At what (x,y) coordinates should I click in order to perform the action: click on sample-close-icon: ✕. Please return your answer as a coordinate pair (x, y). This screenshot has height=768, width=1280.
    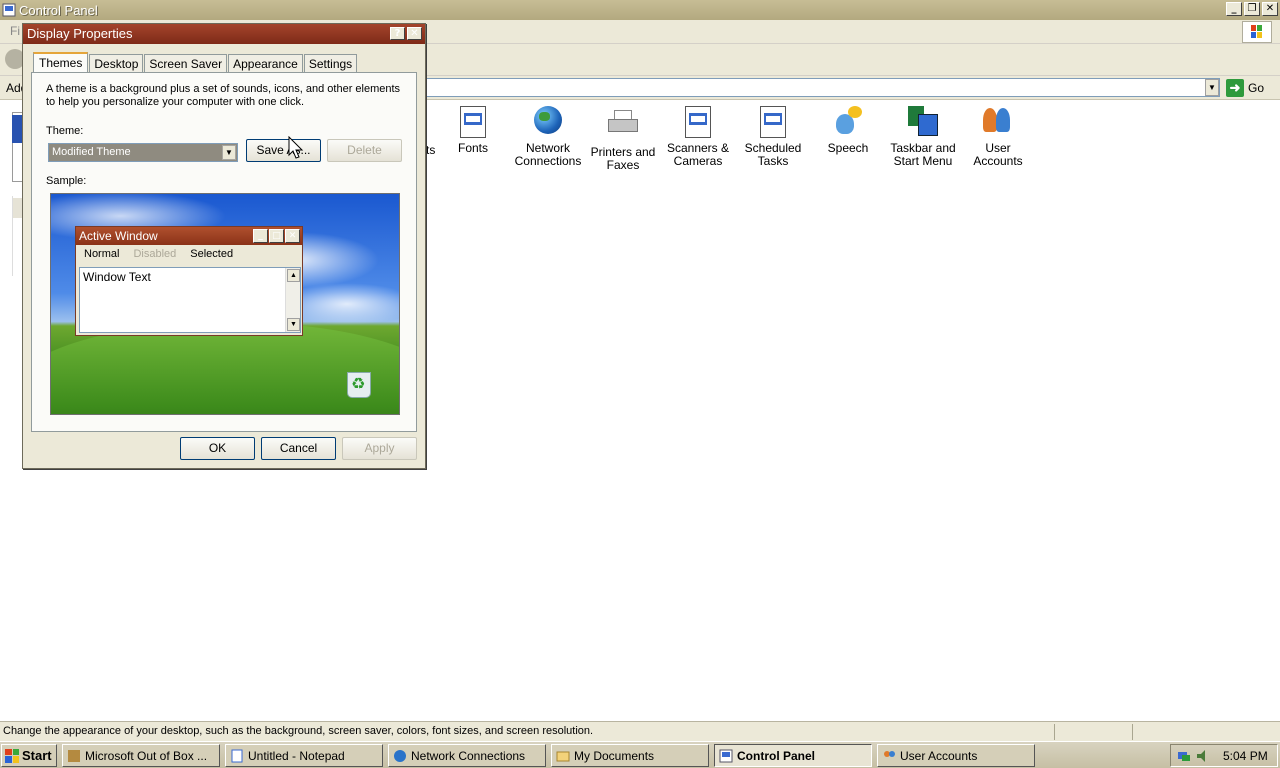
    Looking at the image, I should click on (292, 236).